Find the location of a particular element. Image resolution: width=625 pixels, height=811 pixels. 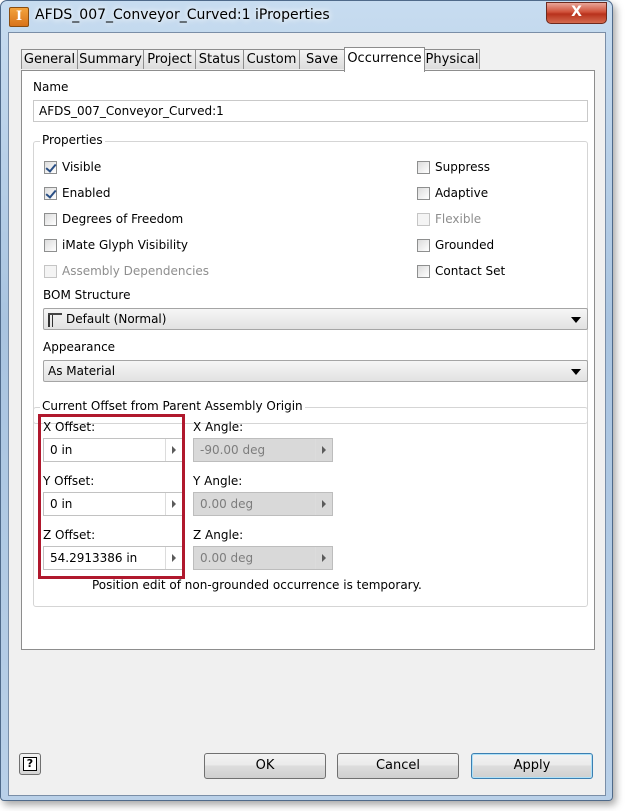

z-angle-label: Z Angle: is located at coordinates (218, 535).